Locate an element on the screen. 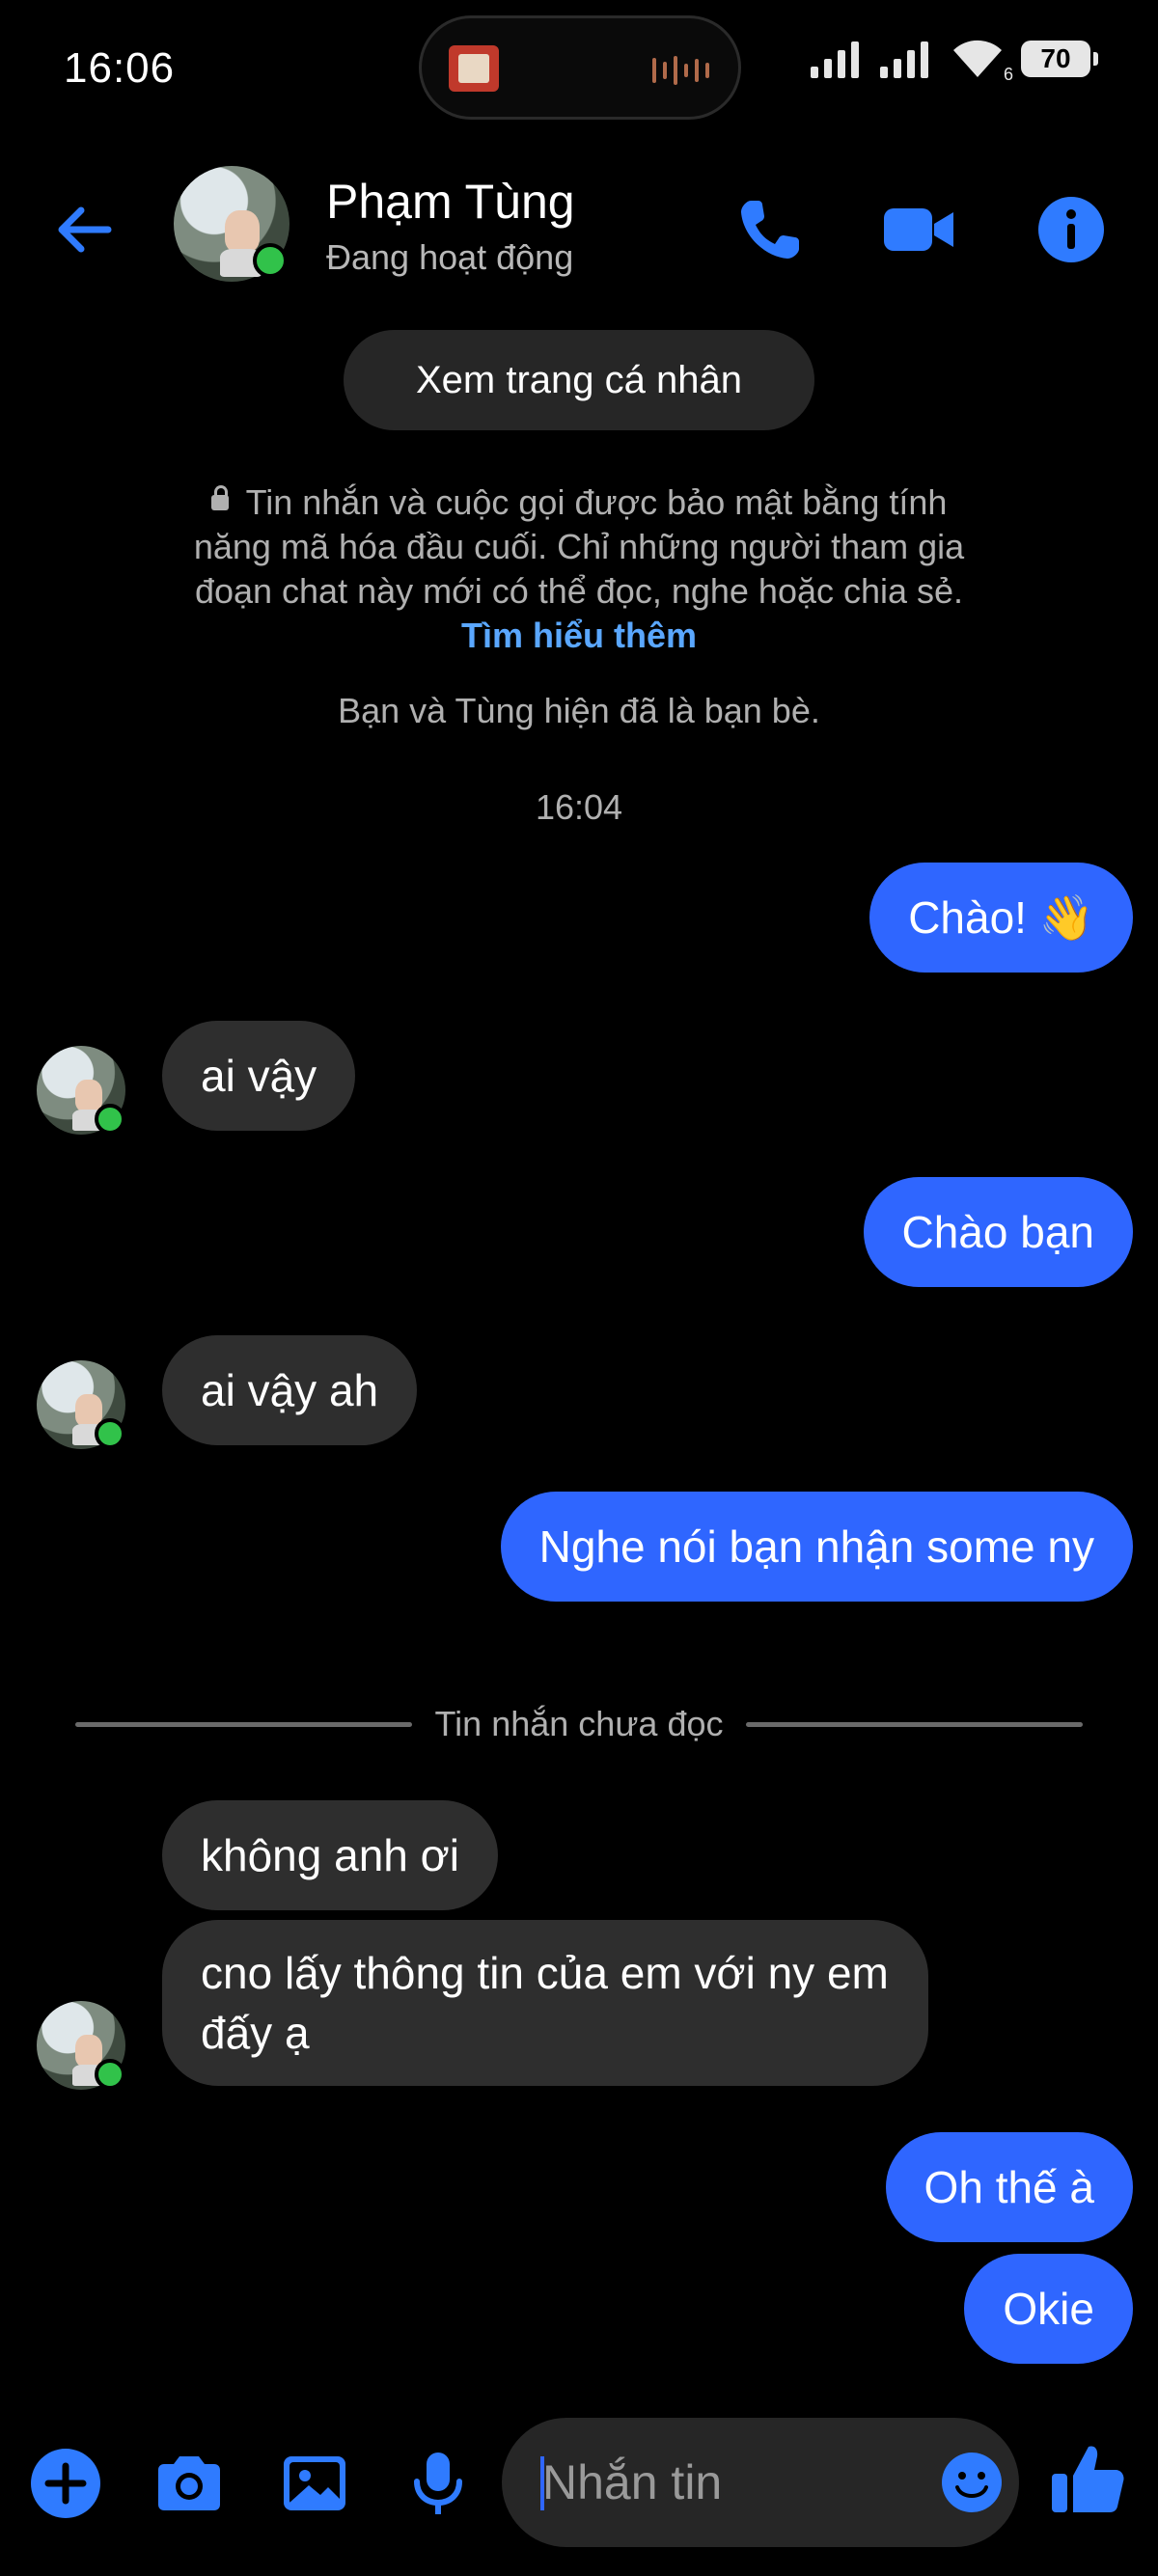  album-art-icon is located at coordinates (474, 68).